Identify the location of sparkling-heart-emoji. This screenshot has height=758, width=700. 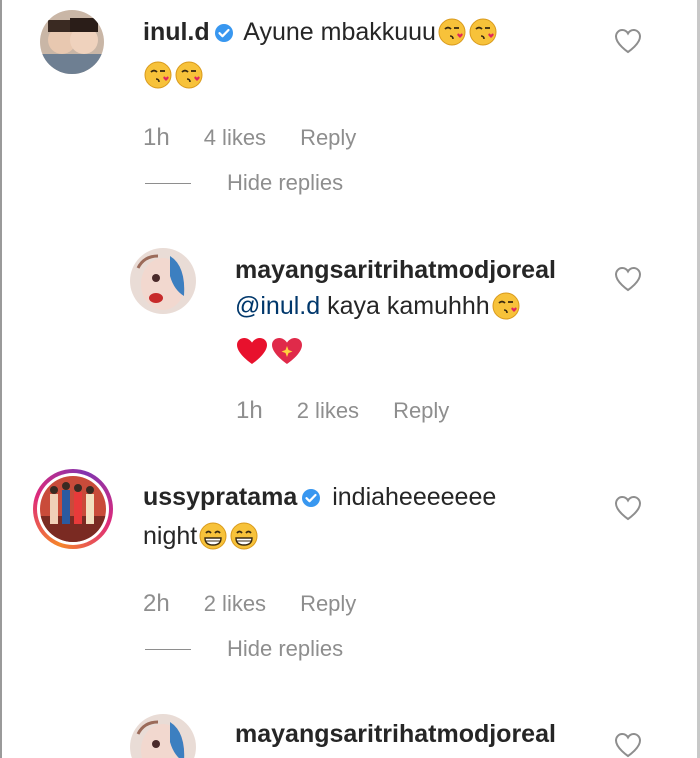
(287, 357).